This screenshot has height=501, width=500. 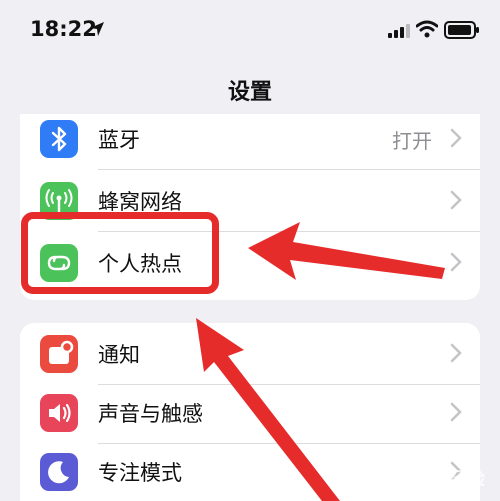 I want to click on settings-row-focus: 专注模式, so click(x=250, y=471).